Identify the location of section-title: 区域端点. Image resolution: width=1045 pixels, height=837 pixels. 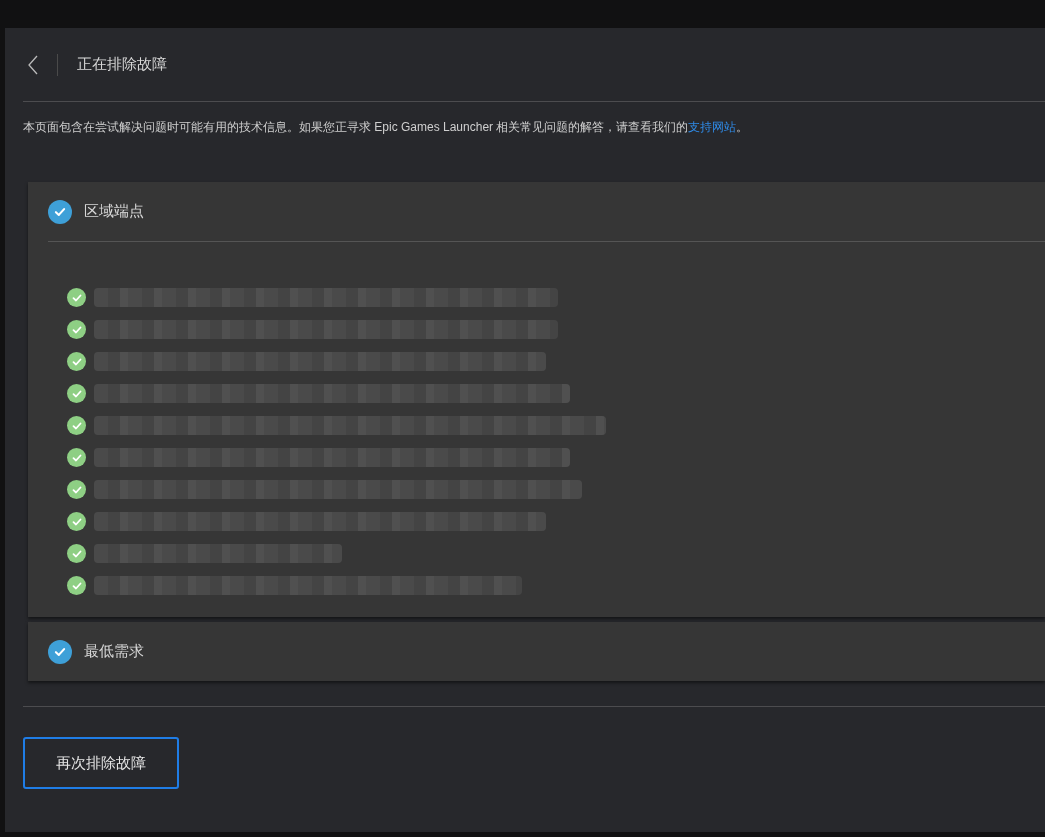
(114, 211).